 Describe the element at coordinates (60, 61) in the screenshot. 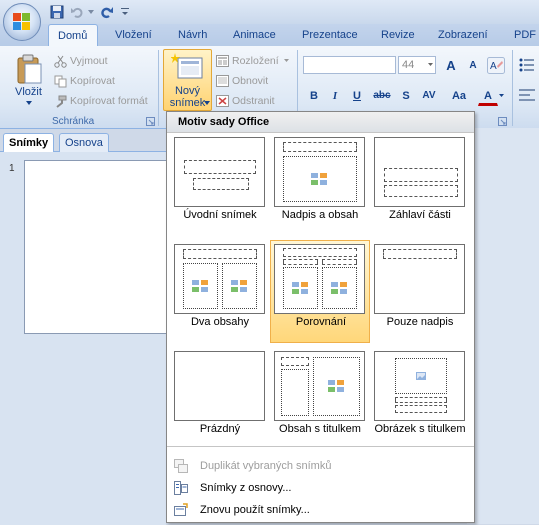

I see `cut-icon` at that location.